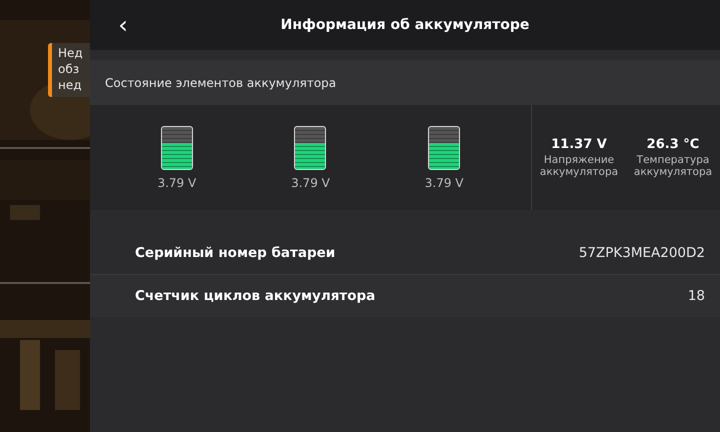  What do you see at coordinates (71, 53) in the screenshot?
I see `notice-text: Нед` at bounding box center [71, 53].